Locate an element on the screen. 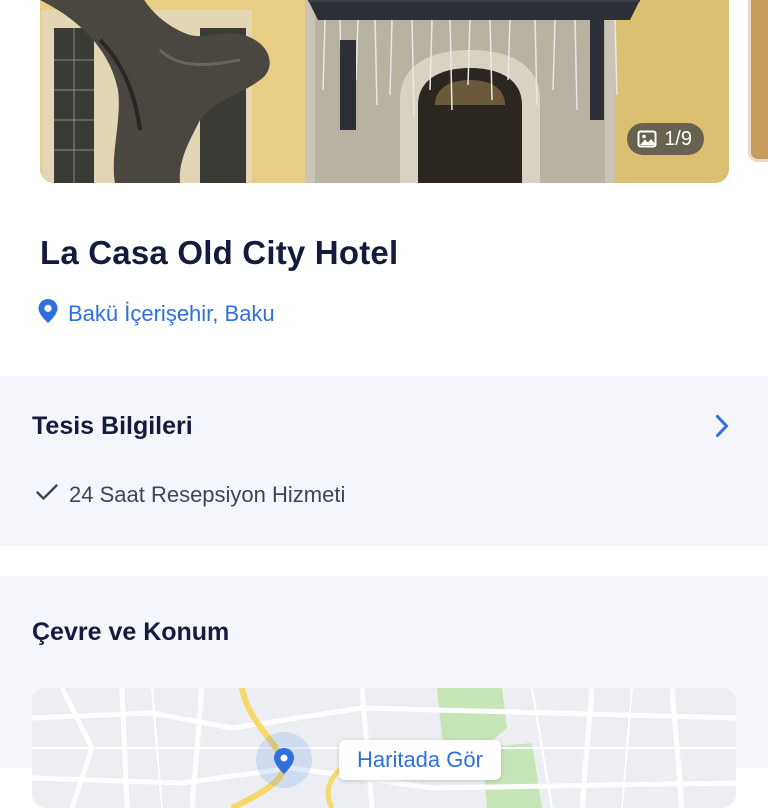  next-photo-peek is located at coordinates (758, 81).